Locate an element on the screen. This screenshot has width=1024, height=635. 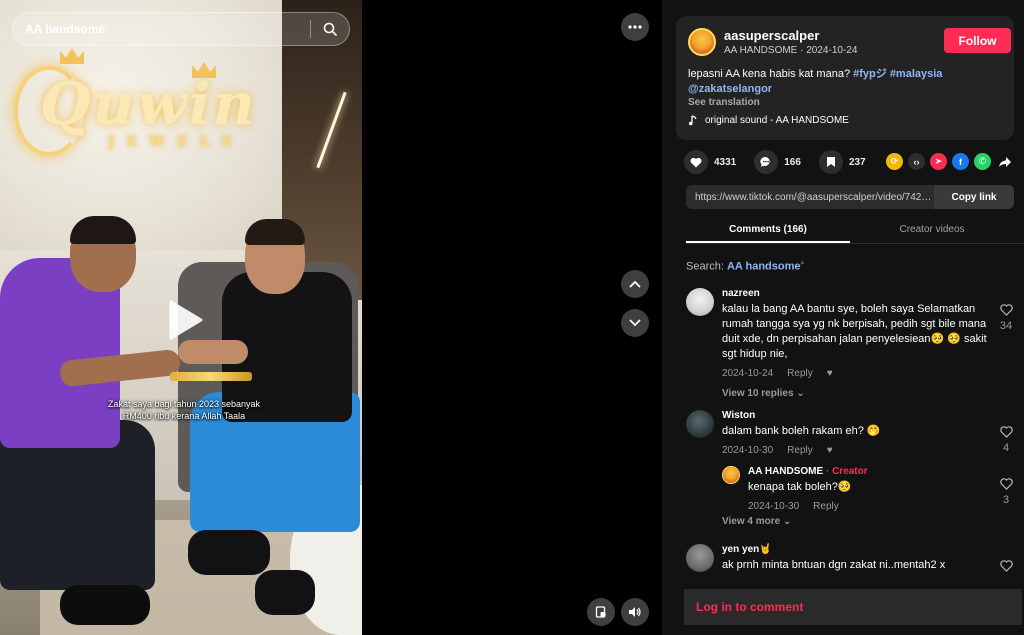
next-video-button is located at coordinates (635, 323).